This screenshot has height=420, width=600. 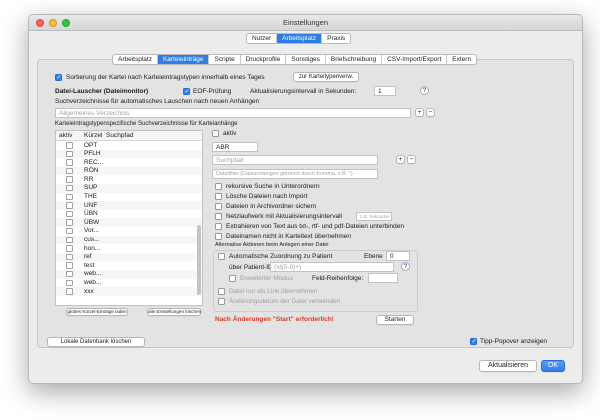 What do you see at coordinates (129, 197) in the screenshot?
I see `table-row: THE` at bounding box center [129, 197].